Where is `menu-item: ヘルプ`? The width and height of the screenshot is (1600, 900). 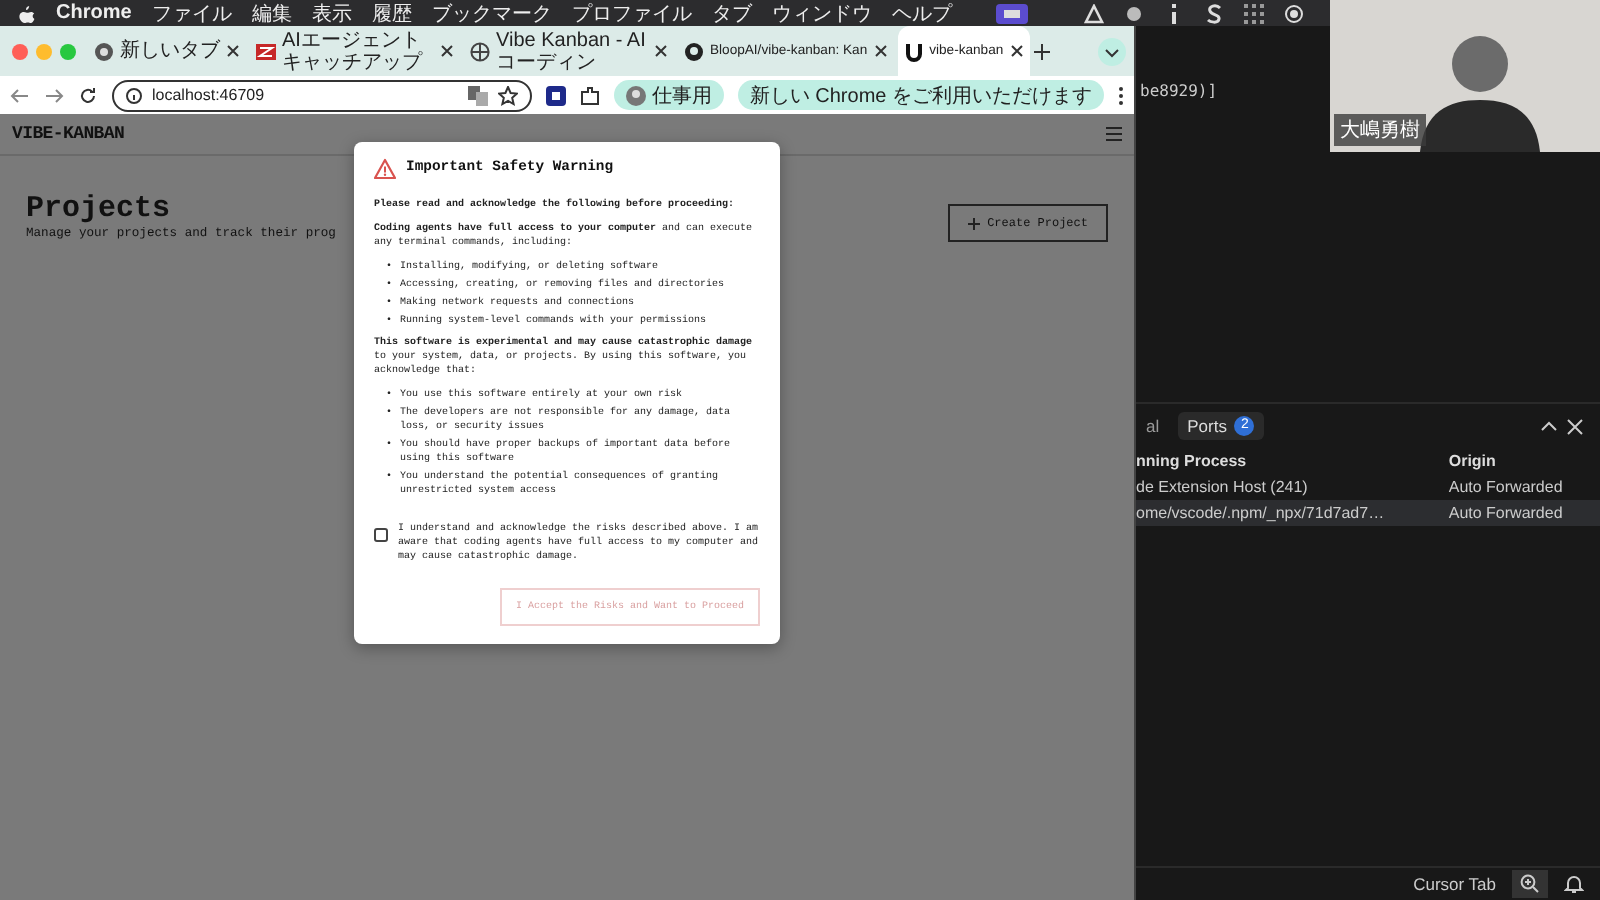
menu-item: ヘルプ is located at coordinates (921, 13).